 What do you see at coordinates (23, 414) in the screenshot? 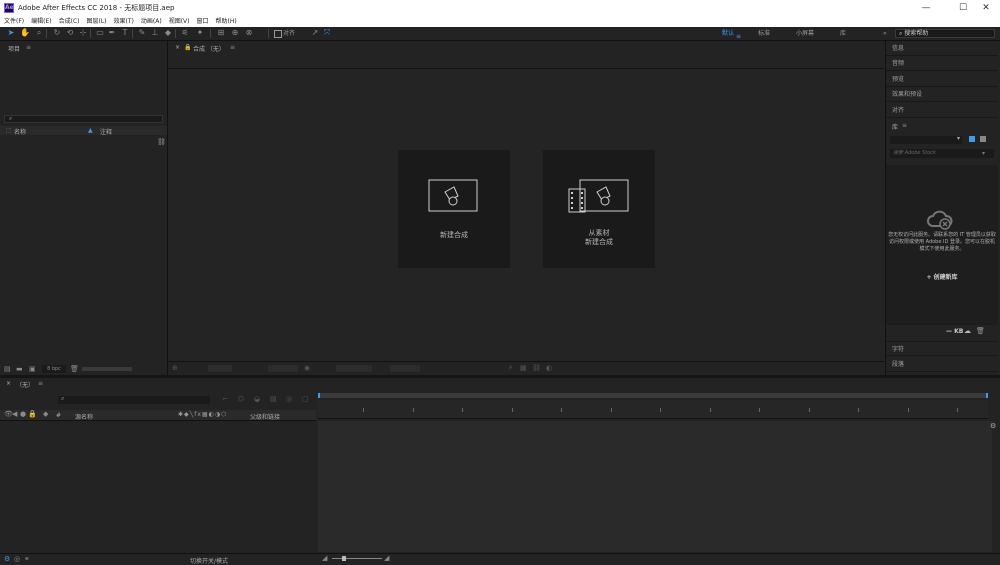
I see `solo-icon: ●` at bounding box center [23, 414].